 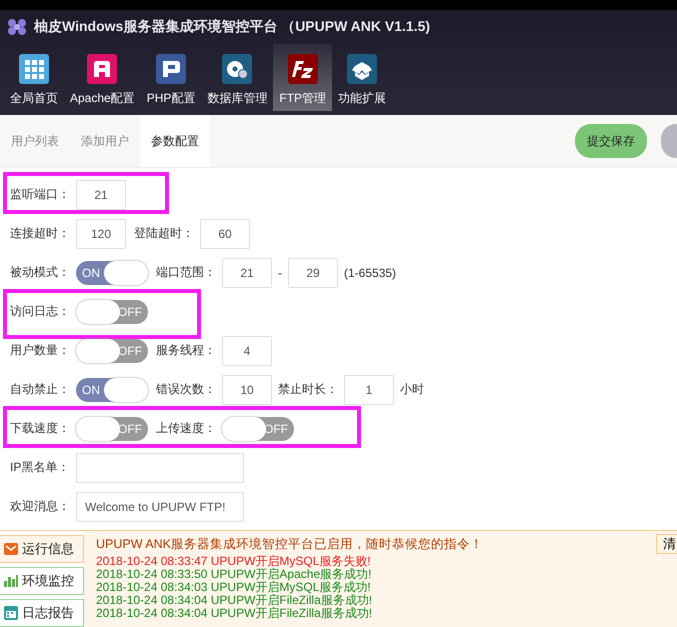 I want to click on logo-icon, so click(x=17, y=27).